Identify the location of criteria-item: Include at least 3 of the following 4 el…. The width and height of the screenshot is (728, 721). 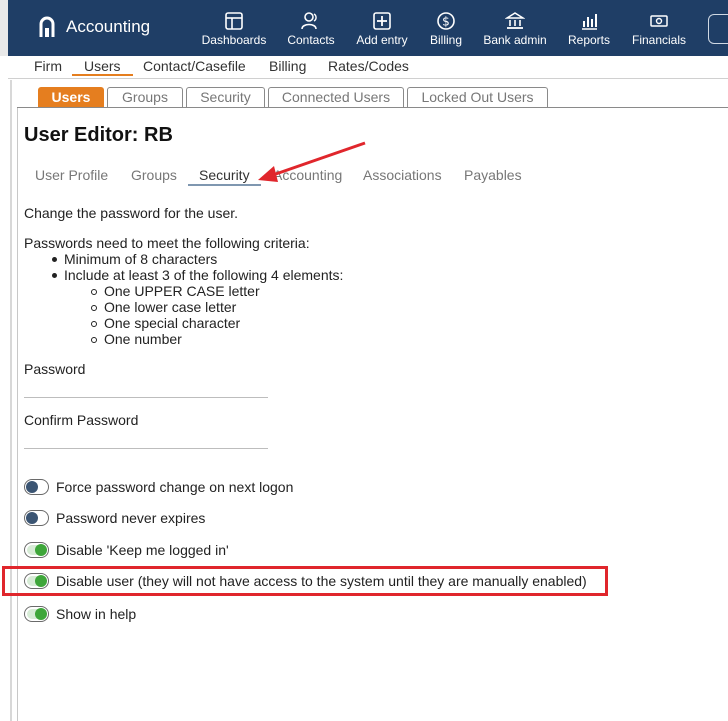
(204, 275).